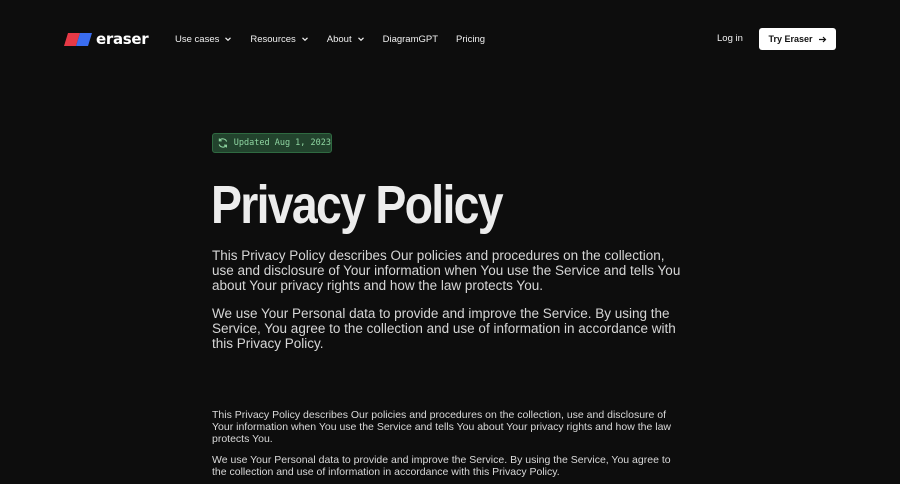 This screenshot has width=900, height=484. I want to click on eraser-logo-mark-icon, so click(78, 39).